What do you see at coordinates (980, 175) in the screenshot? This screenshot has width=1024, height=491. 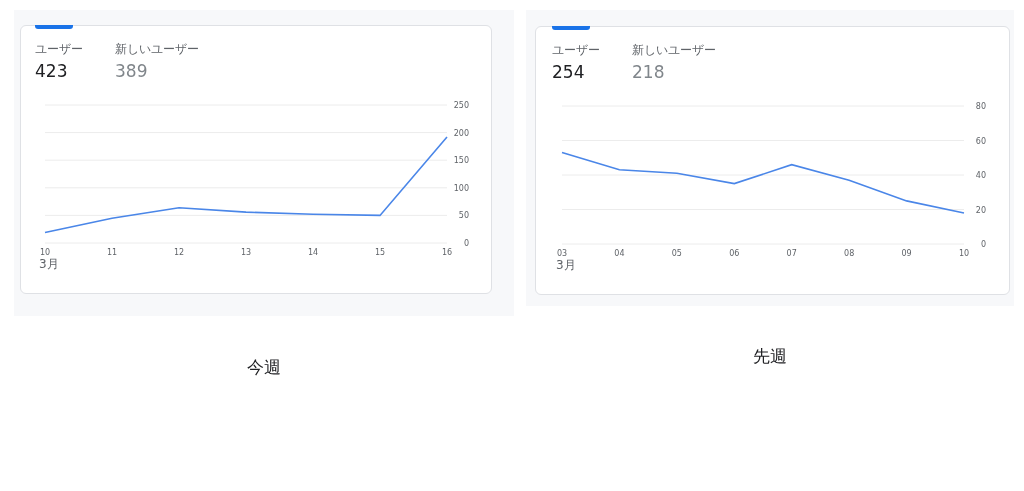 I see `y-tick-label: 40` at bounding box center [980, 175].